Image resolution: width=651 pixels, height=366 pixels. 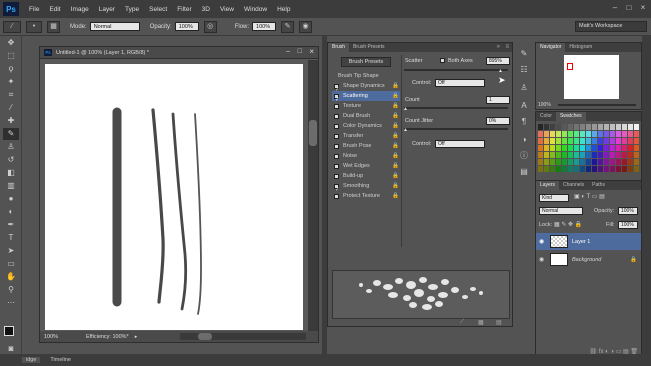 What do you see at coordinates (339, 47) in the screenshot?
I see `tab-brush: Brush` at bounding box center [339, 47].